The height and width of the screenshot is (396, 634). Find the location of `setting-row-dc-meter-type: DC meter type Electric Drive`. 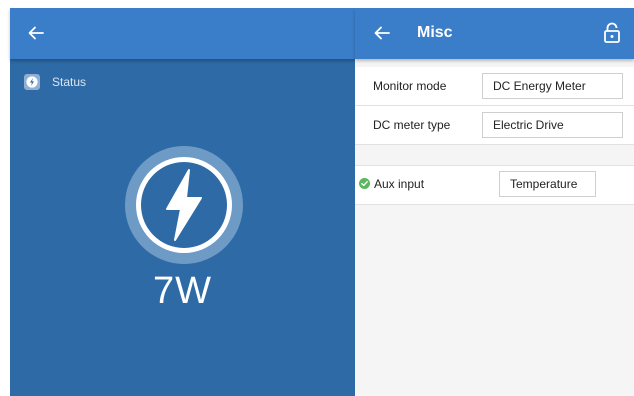

setting-row-dc-meter-type: DC meter type Electric Drive is located at coordinates (494, 125).